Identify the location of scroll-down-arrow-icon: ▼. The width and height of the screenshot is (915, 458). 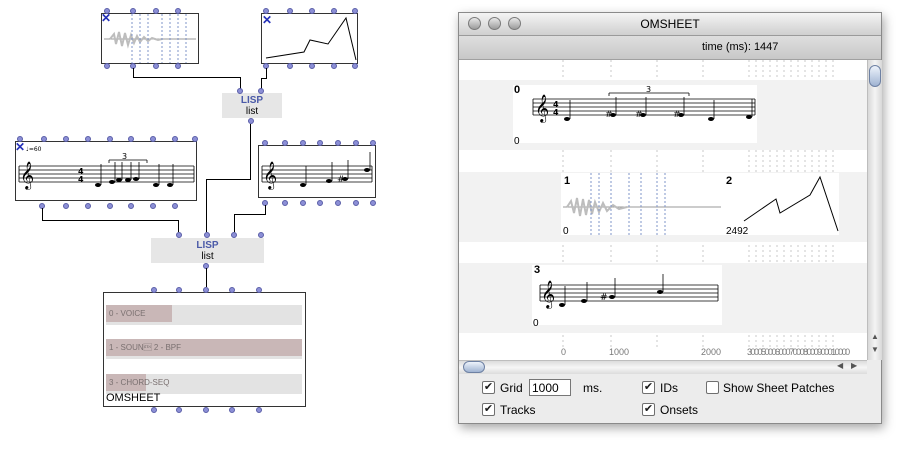
(875, 349).